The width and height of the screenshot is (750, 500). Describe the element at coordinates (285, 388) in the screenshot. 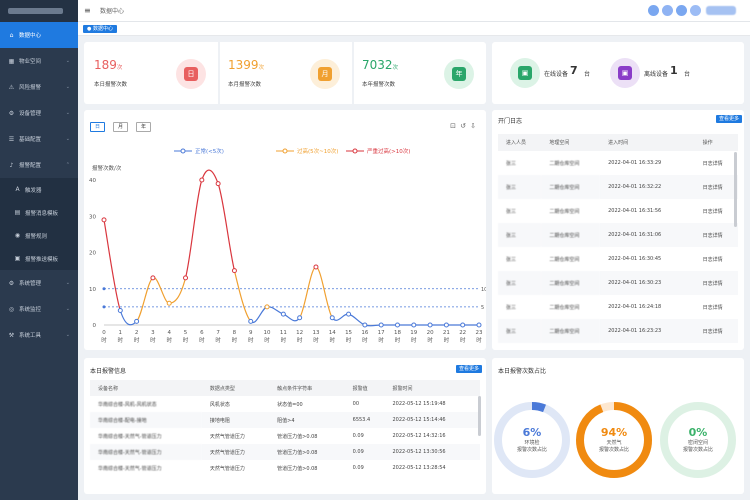

I see `table-header-row: 设备名称 数据点类型 触点条件字符串 报警值 报警时间` at that location.